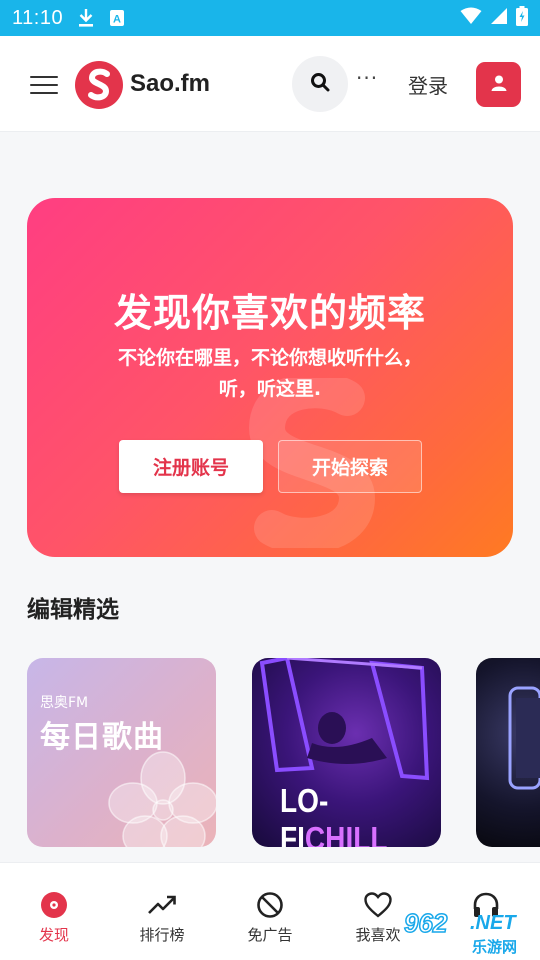  I want to click on nav-label: 免广告, so click(270, 935).